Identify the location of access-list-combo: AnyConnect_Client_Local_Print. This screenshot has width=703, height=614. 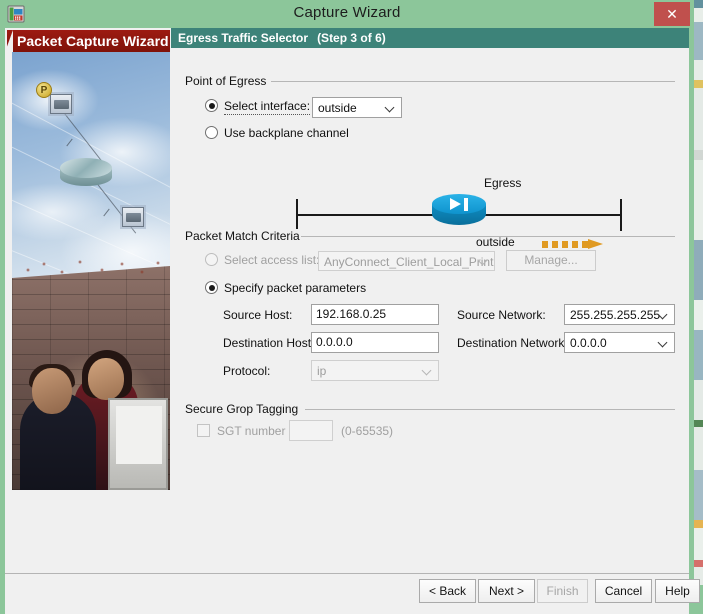
(406, 261).